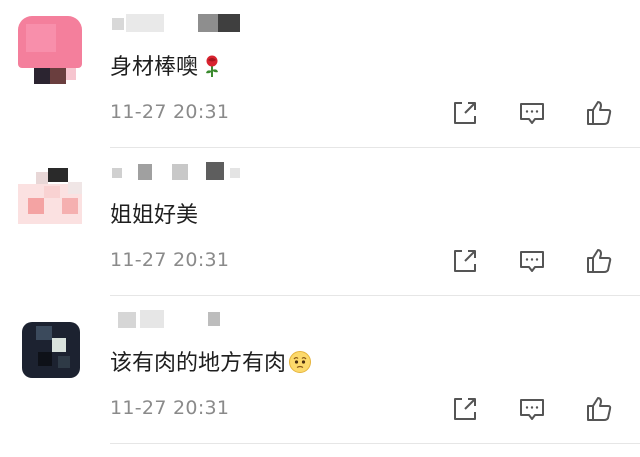 This screenshot has width=640, height=457. I want to click on comment-body: 姐姐好美, so click(154, 215).